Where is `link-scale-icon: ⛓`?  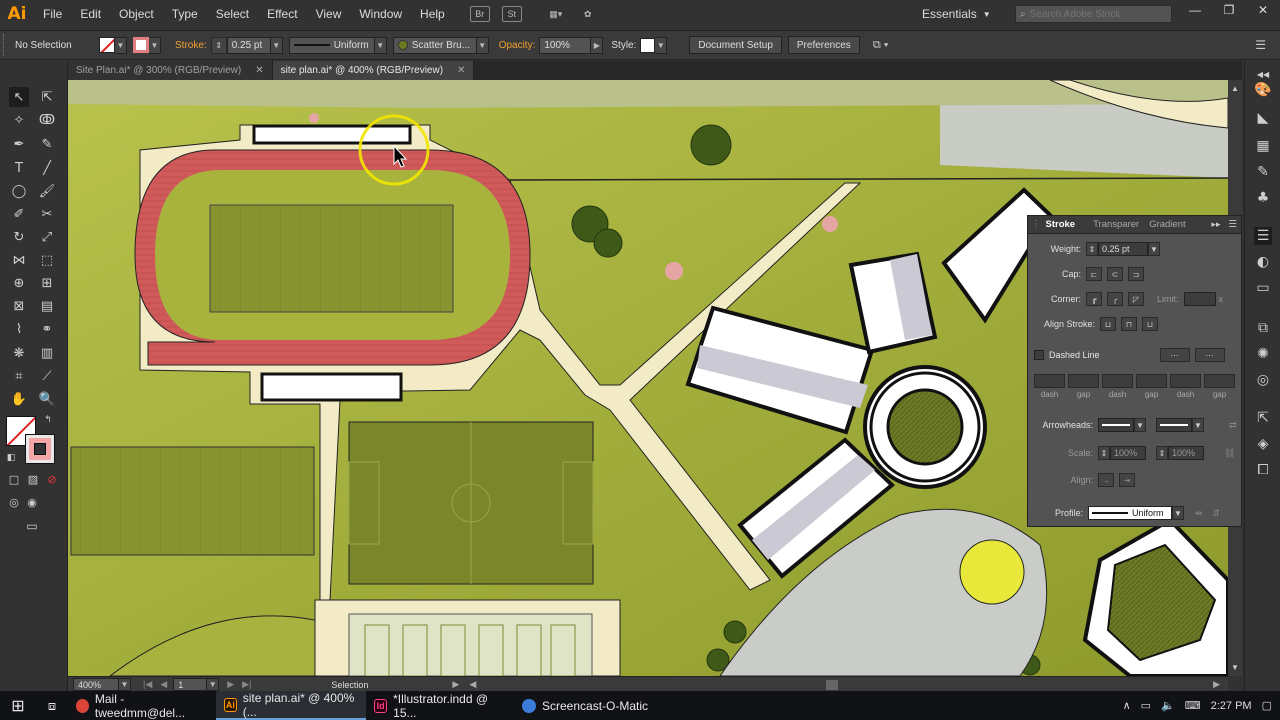
link-scale-icon: ⛓ is located at coordinates (1229, 453).